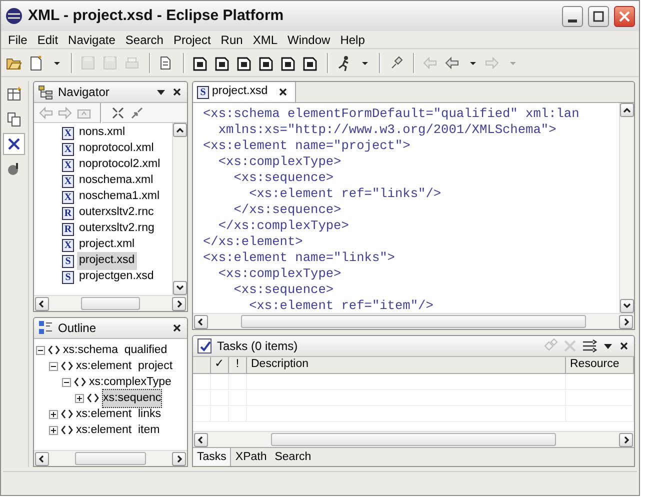  Describe the element at coordinates (102, 133) in the screenshot. I see `navigator-entry: nons.xml` at that location.